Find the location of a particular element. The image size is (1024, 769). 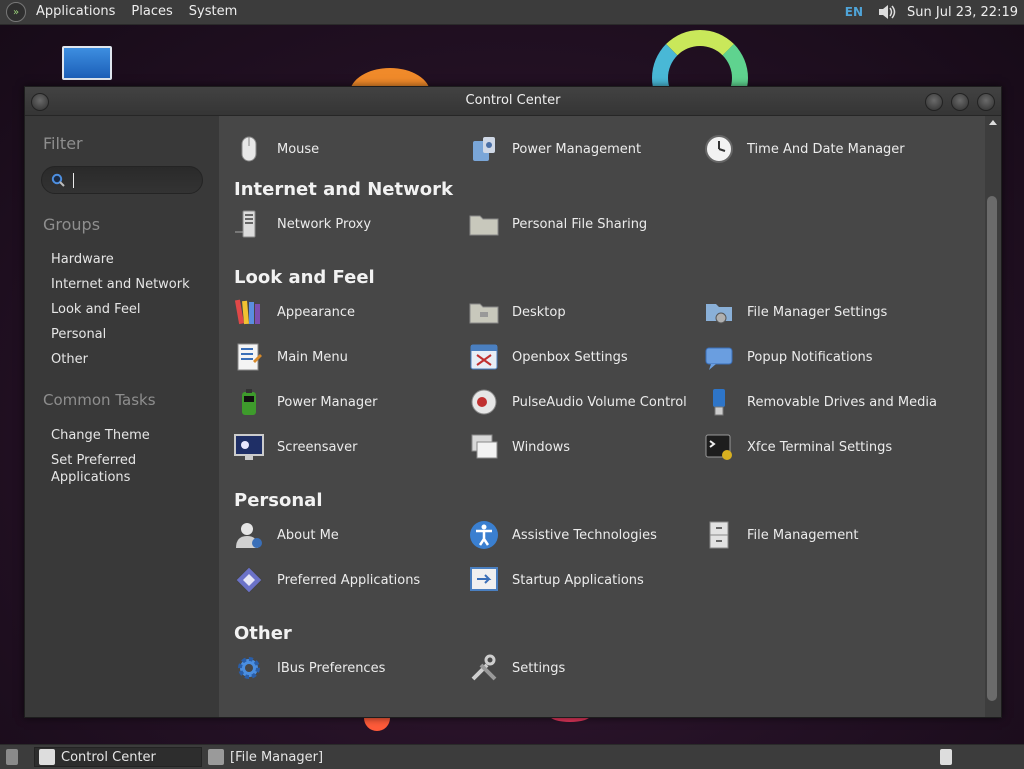

app-menu-logo-icon: » is located at coordinates (16, 12).